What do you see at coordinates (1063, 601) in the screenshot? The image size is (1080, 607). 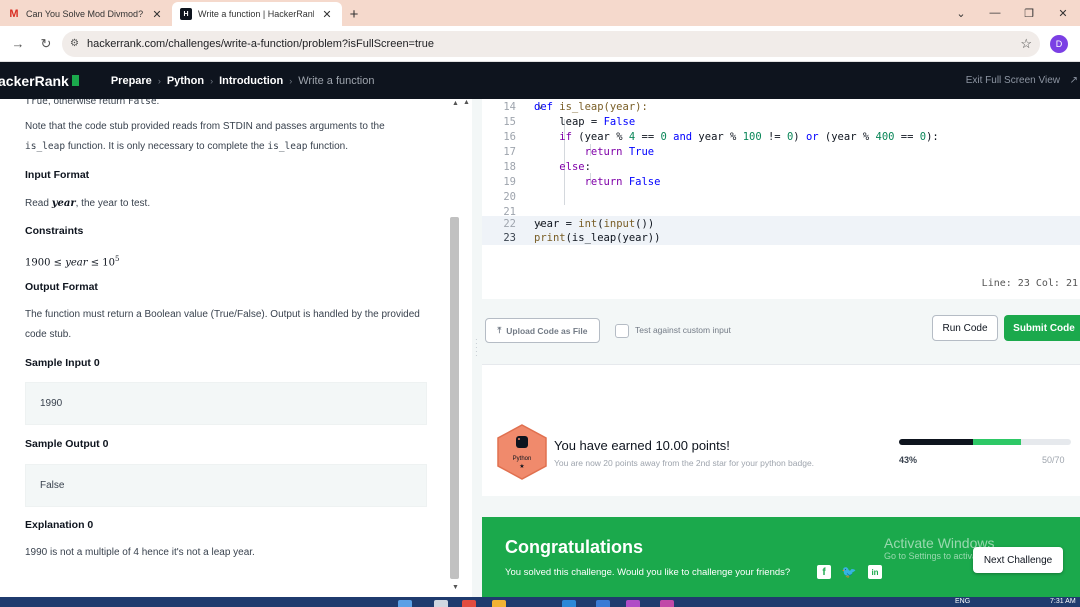 I see `taskbar-clock: 7:31 AM` at bounding box center [1063, 601].